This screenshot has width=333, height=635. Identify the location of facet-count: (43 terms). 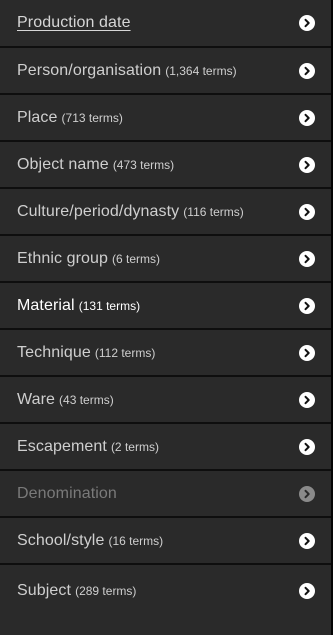
(86, 399).